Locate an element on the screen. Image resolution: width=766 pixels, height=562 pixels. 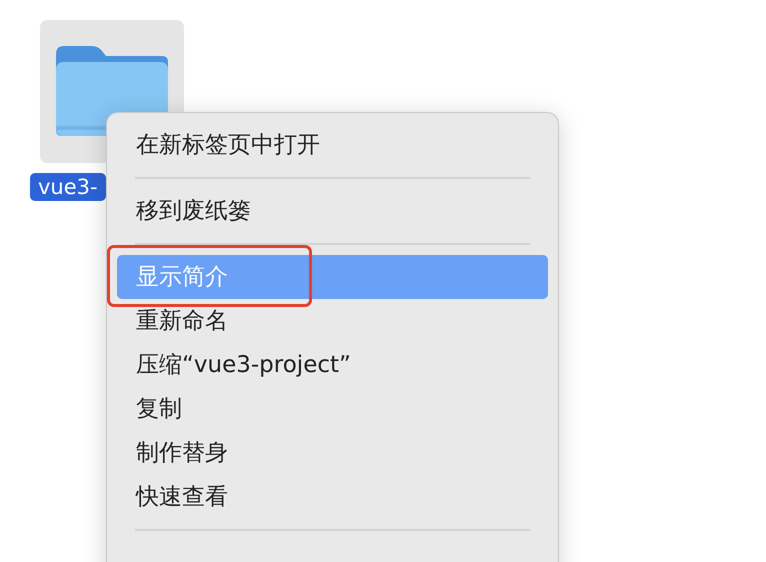
menu-item: 重新命名 is located at coordinates (332, 321).